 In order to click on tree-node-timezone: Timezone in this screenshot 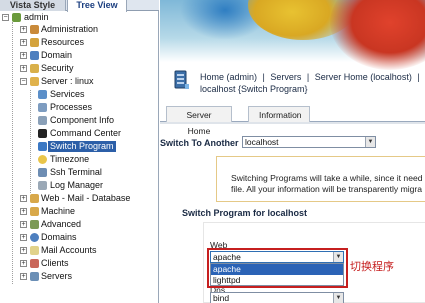, I will do `click(79, 159)`.